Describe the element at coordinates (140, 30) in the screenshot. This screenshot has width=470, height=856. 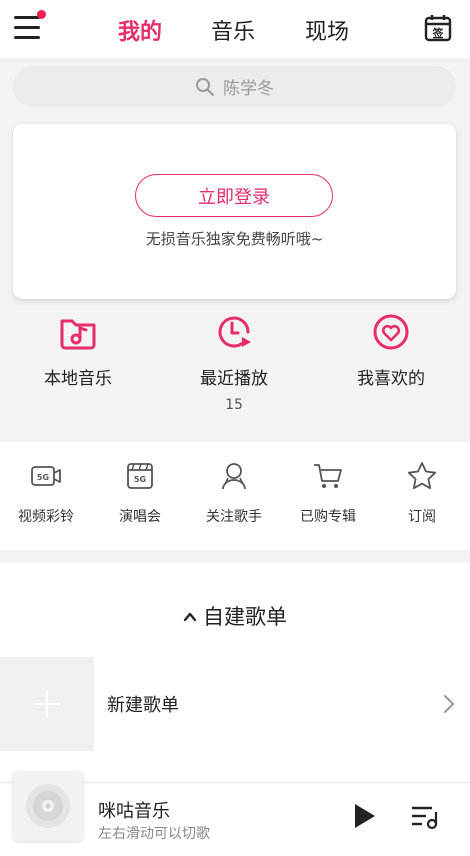
I see `tab-mine: 我的` at that location.